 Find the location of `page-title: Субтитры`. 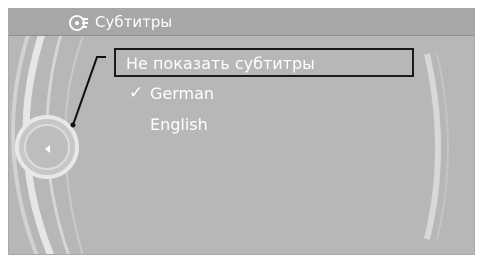

page-title: Субтитры is located at coordinates (134, 22).